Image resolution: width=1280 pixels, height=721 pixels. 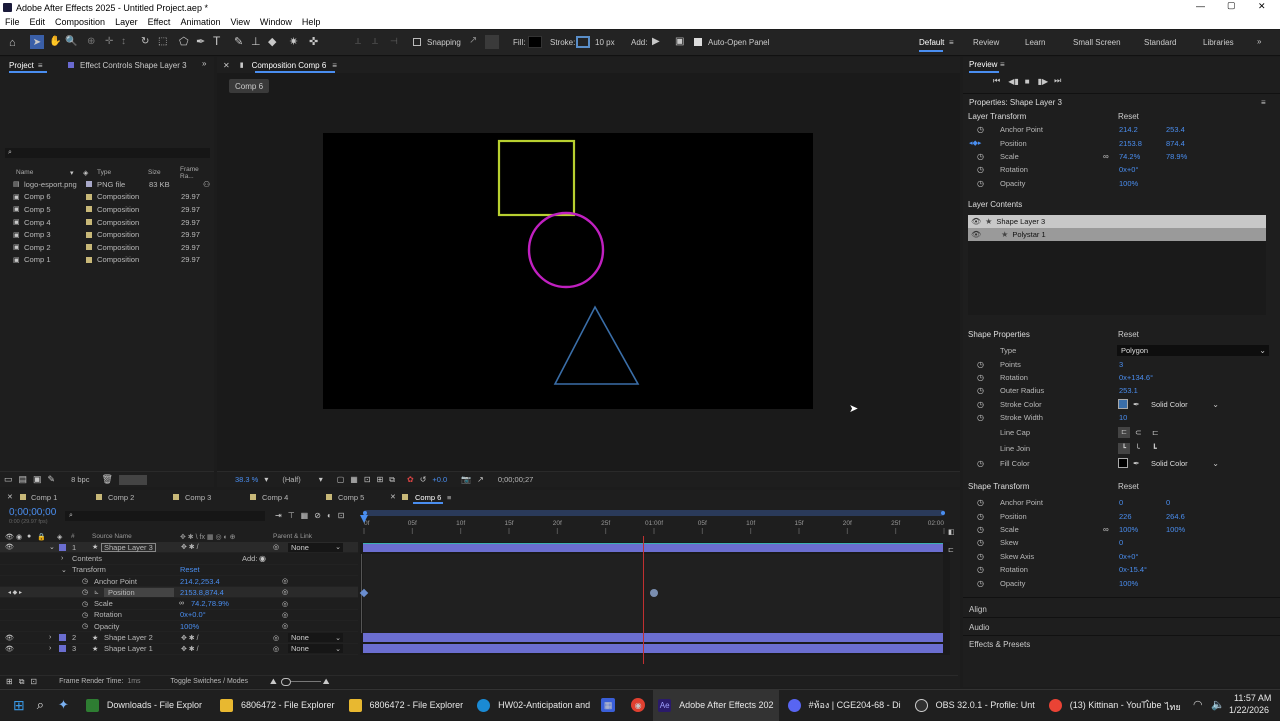 I want to click on taskbar-item-after-effects: Ae Adobe After Effects 202, so click(x=716, y=705).